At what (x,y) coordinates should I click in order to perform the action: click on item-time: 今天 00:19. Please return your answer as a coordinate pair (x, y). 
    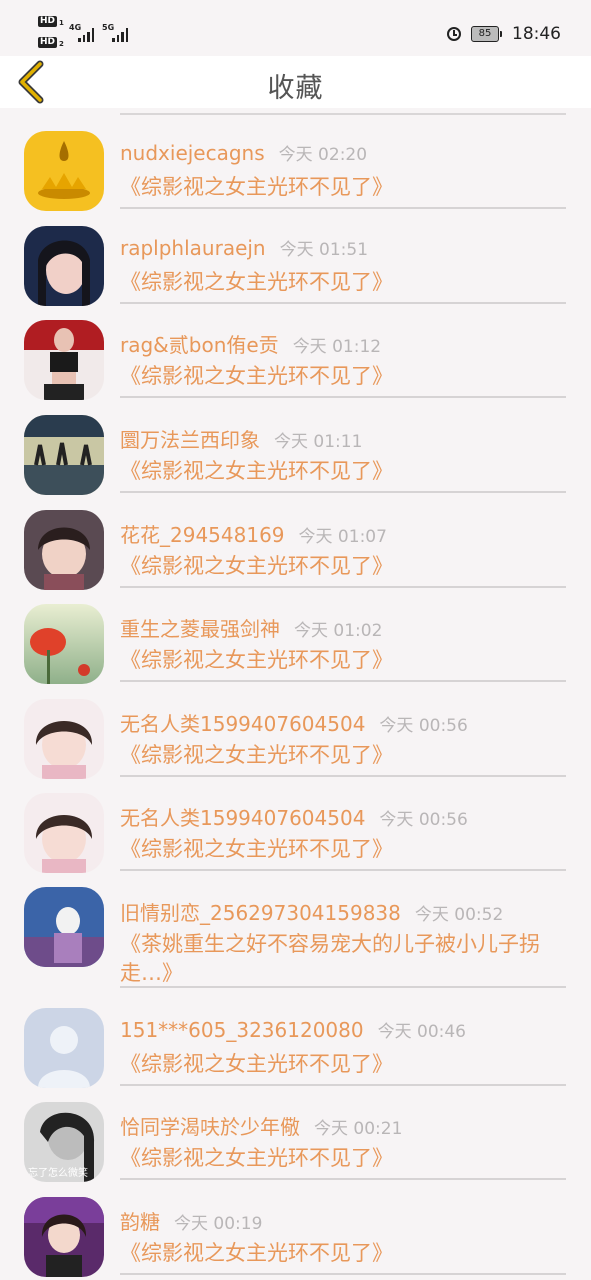
    Looking at the image, I should click on (218, 1224).